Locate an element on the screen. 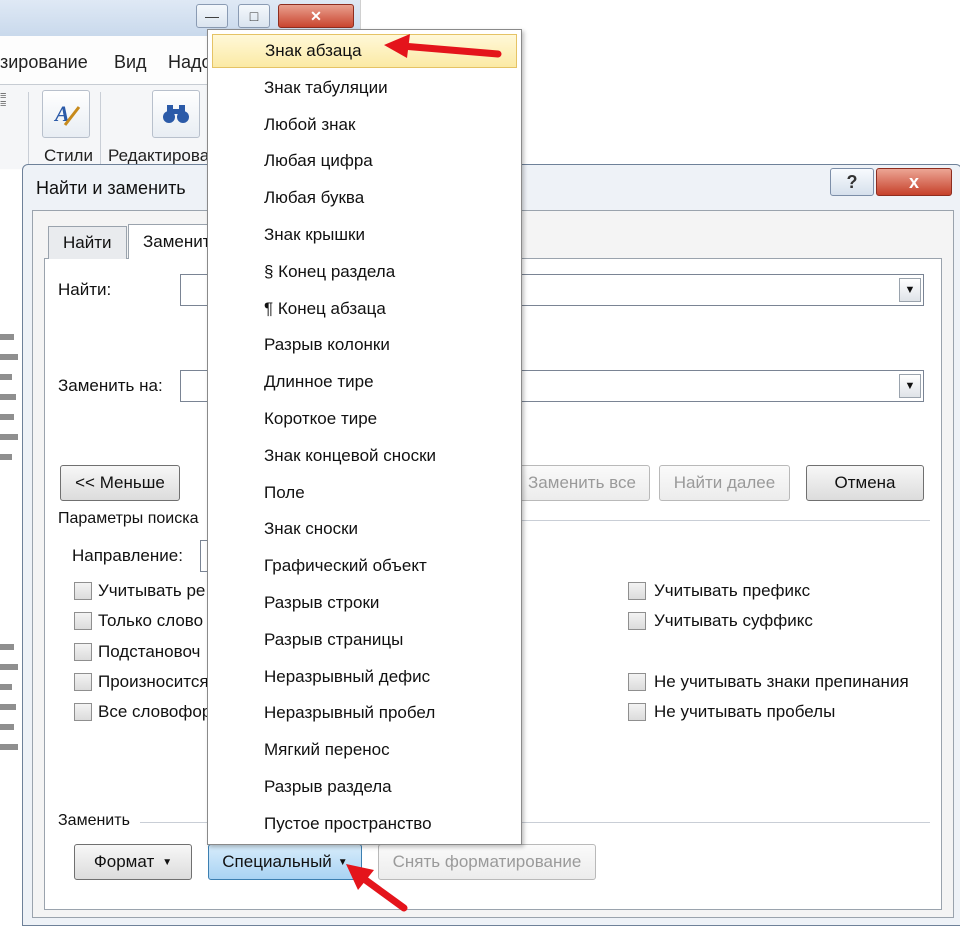 This screenshot has height=926, width=960. maximize-button: □ is located at coordinates (254, 16).